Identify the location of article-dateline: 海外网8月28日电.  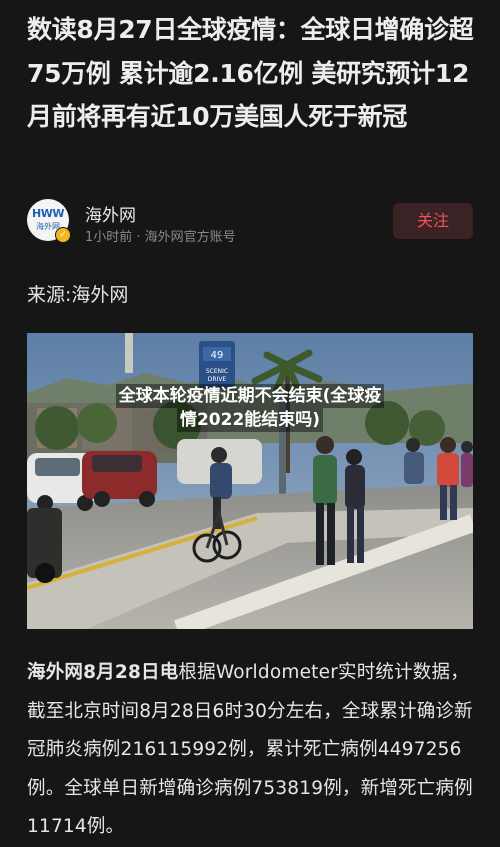
(103, 672).